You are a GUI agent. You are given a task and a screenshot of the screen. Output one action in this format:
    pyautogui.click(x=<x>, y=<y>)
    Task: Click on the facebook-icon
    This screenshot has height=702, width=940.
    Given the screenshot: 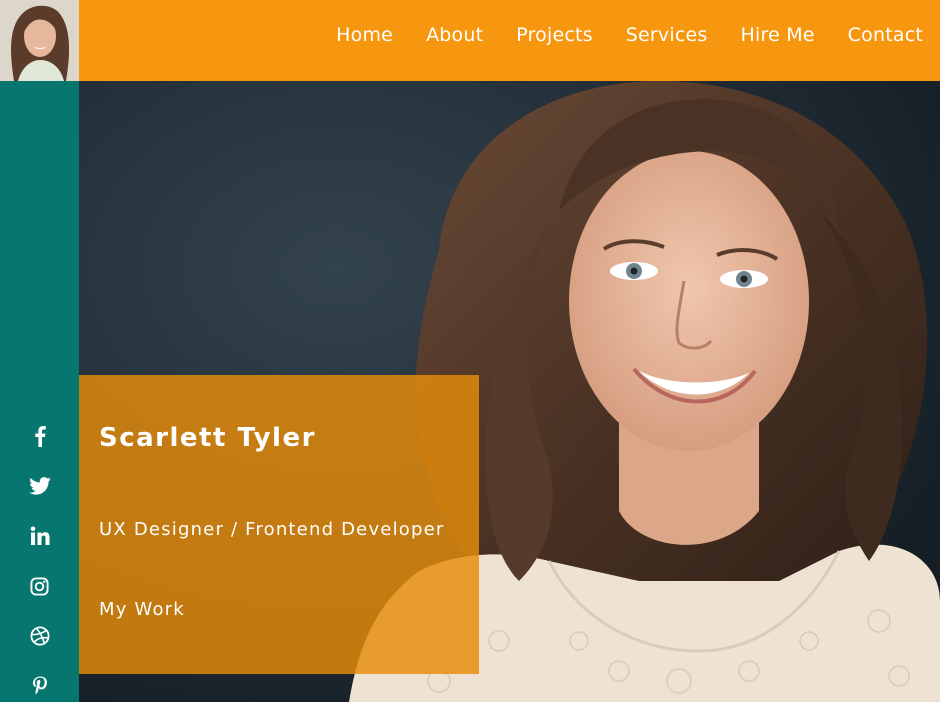 What is the action you would take?
    pyautogui.click(x=40, y=436)
    